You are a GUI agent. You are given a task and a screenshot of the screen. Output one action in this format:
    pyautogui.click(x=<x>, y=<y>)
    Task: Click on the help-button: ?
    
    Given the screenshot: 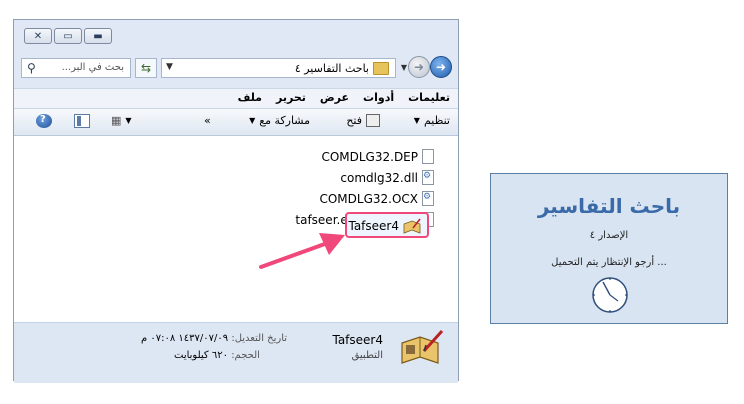 What is the action you would take?
    pyautogui.click(x=44, y=121)
    